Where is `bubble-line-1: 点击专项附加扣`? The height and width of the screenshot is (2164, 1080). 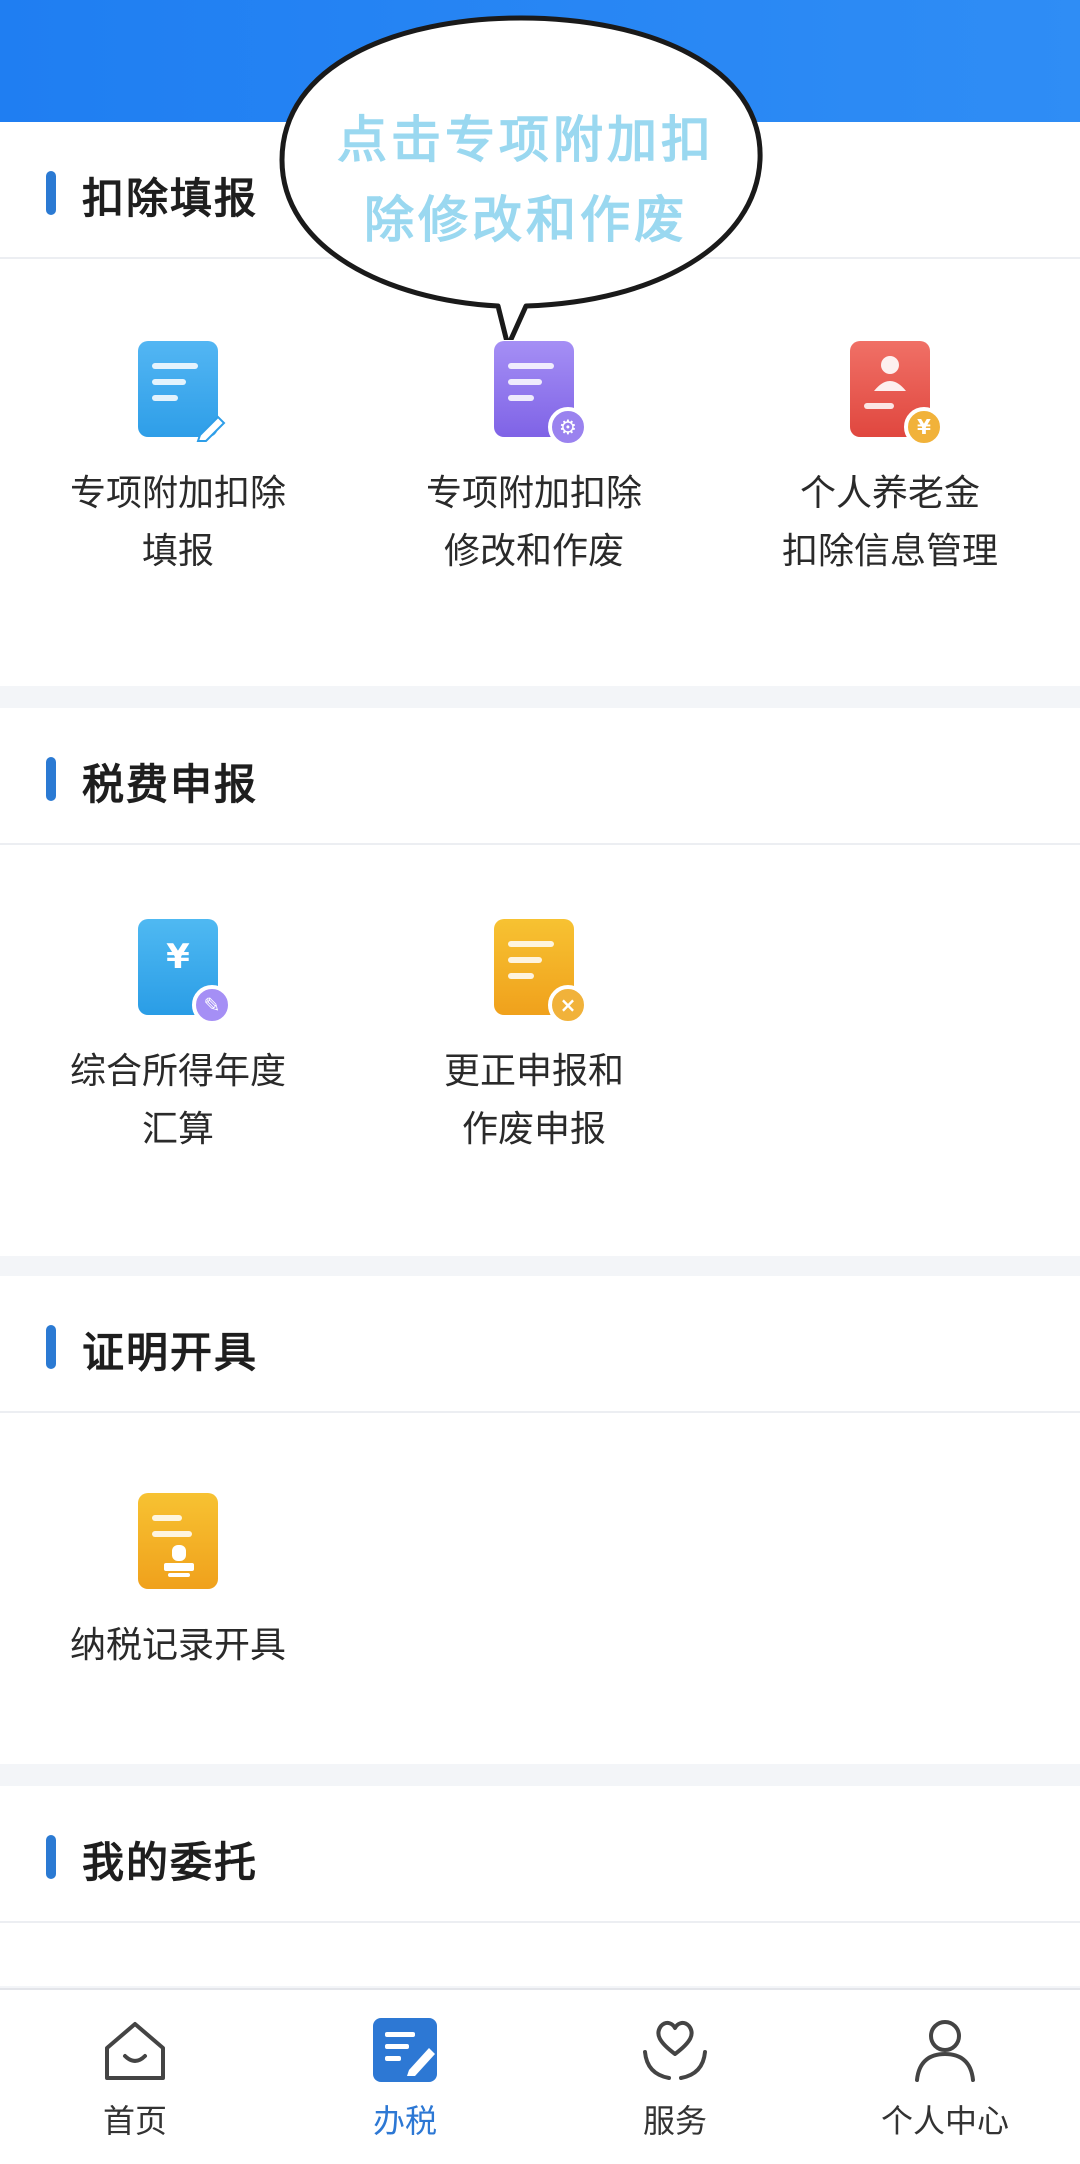
bubble-line-1: 点击专项附加扣 is located at coordinates (526, 140).